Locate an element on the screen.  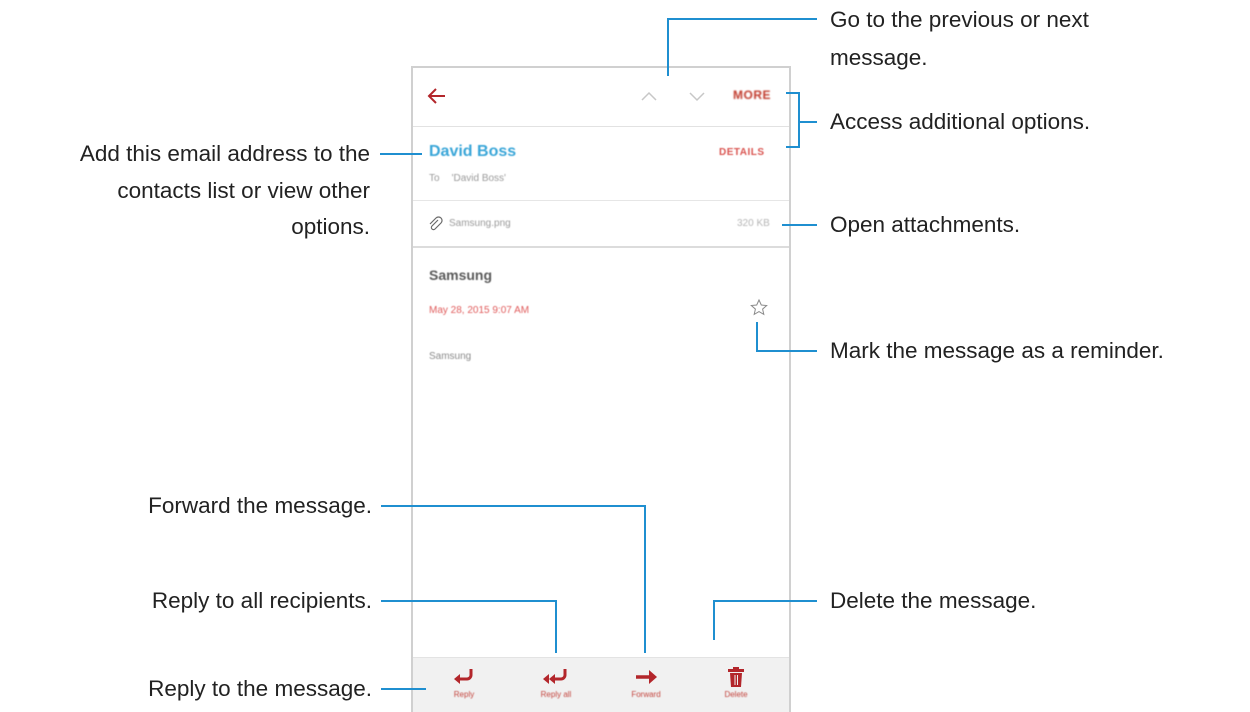
reply-all-icon is located at coordinates (555, 676).